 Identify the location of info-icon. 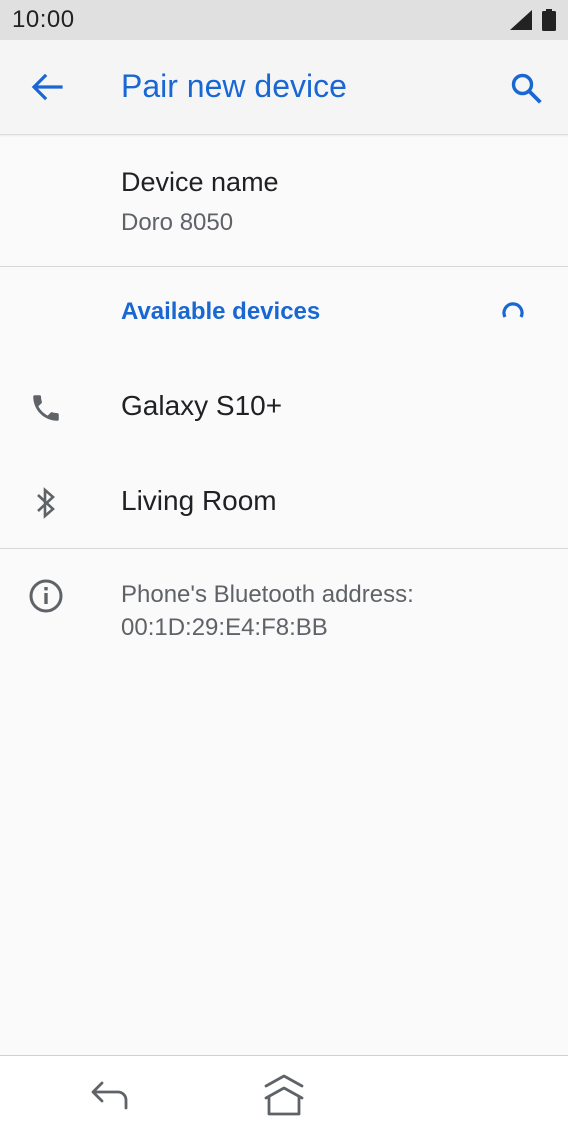
(46, 596).